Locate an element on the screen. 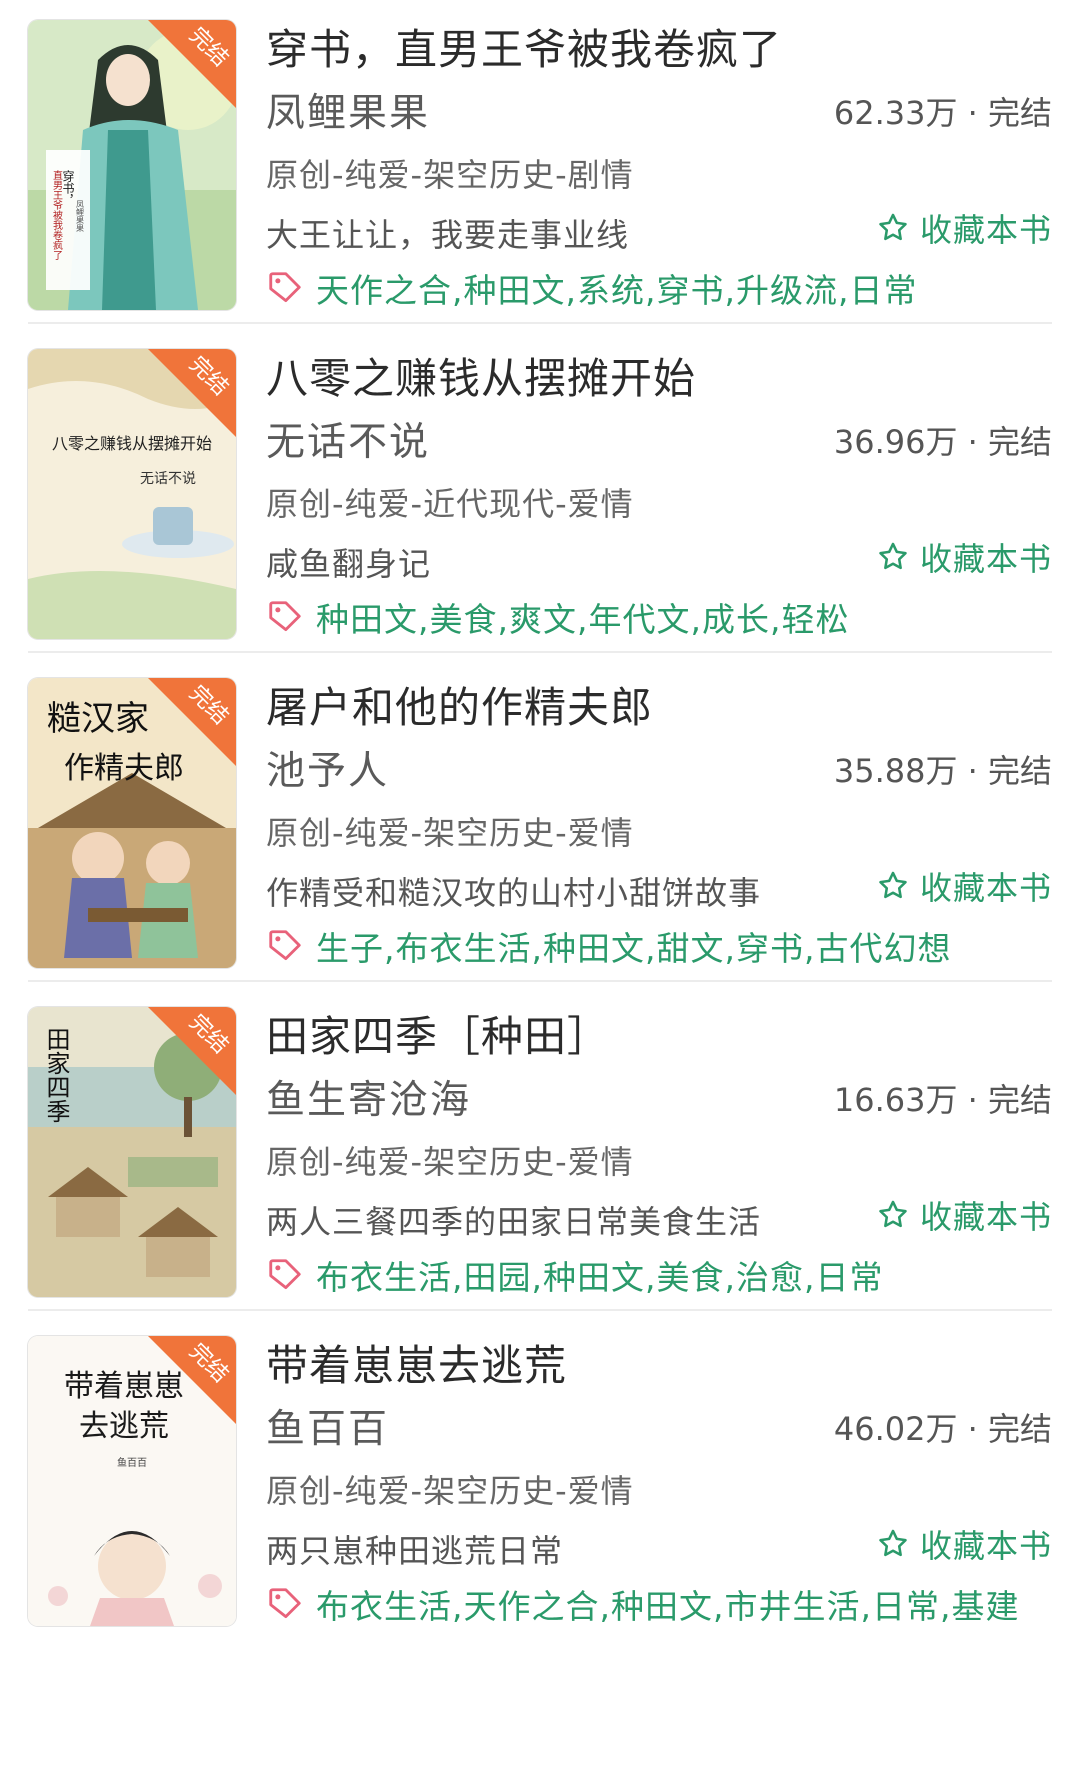 The width and height of the screenshot is (1080, 1781). book-description: 大王让让，我要走事业线 is located at coordinates (448, 235).